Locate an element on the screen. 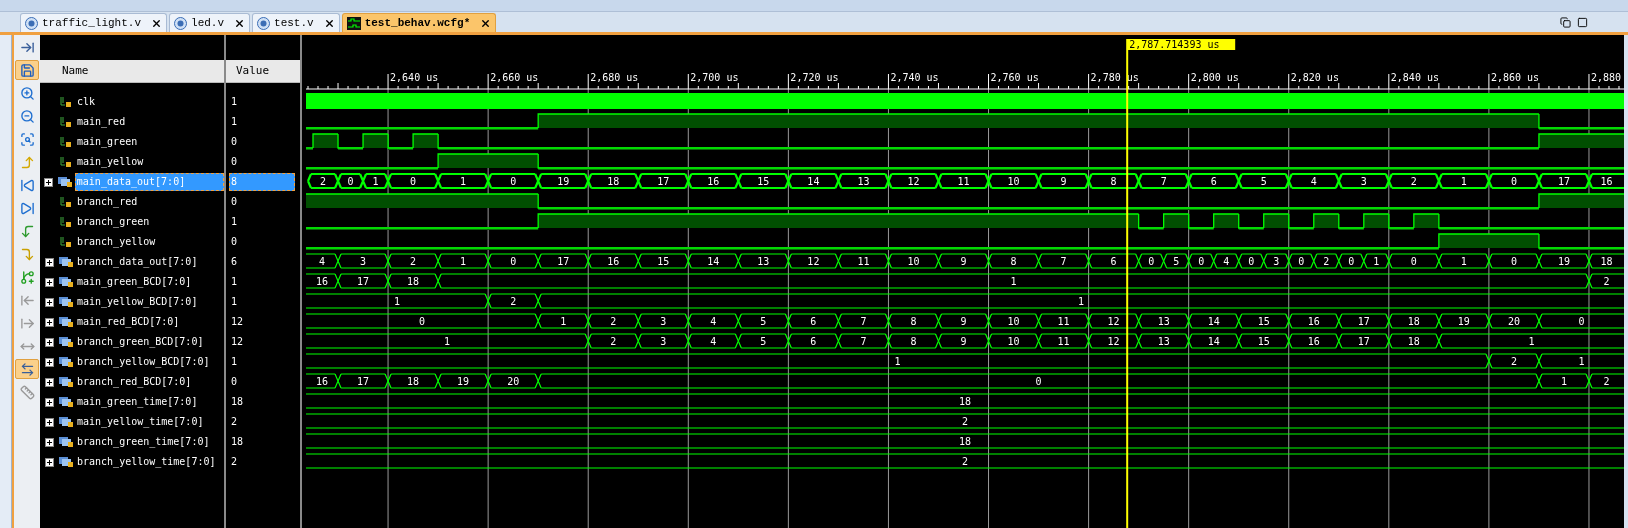  signal-name: branch_green_time[7:0] is located at coordinates (143, 442).